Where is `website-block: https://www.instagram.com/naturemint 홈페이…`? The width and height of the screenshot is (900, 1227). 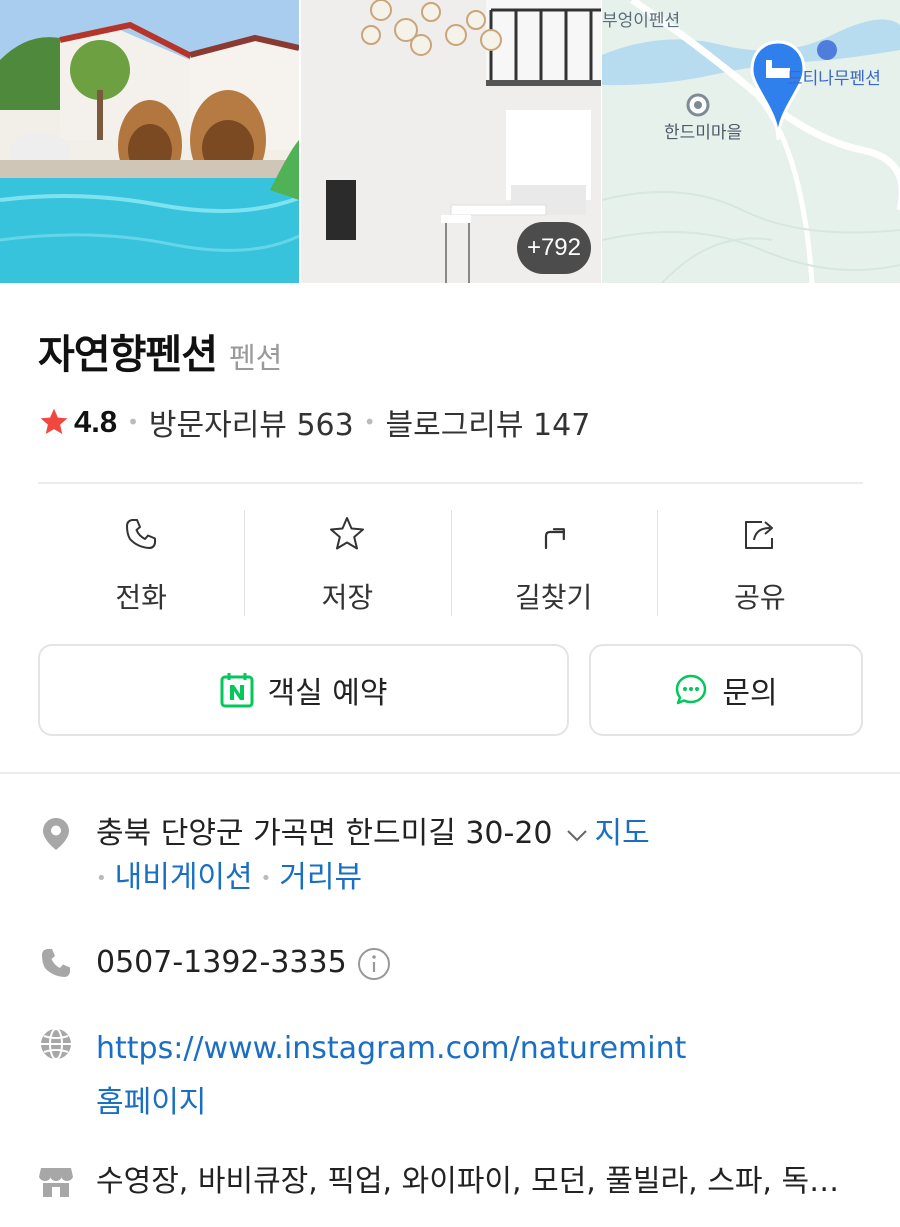 website-block: https://www.instagram.com/naturemint 홈페이… is located at coordinates (391, 1076).